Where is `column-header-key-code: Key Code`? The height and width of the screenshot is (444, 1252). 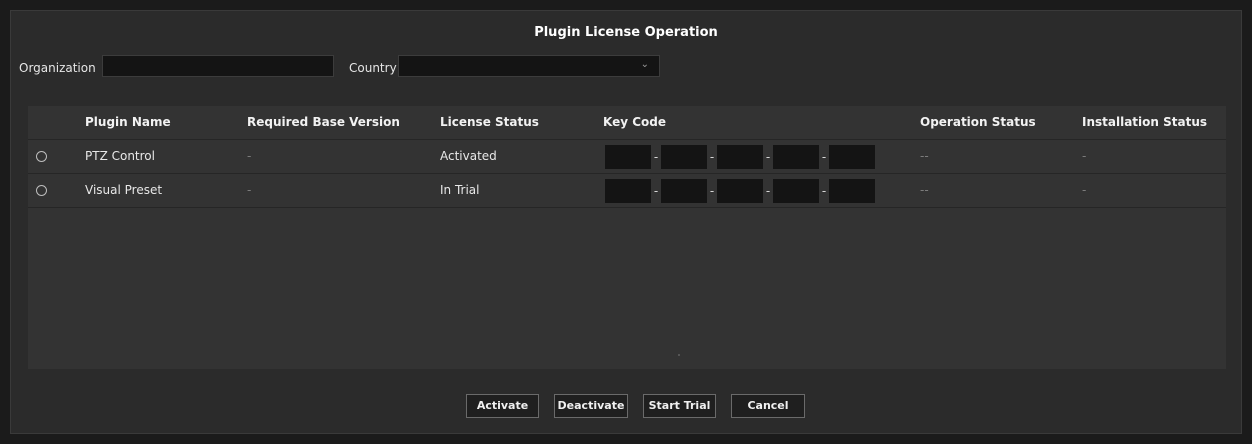
column-header-key-code: Key Code is located at coordinates (634, 122).